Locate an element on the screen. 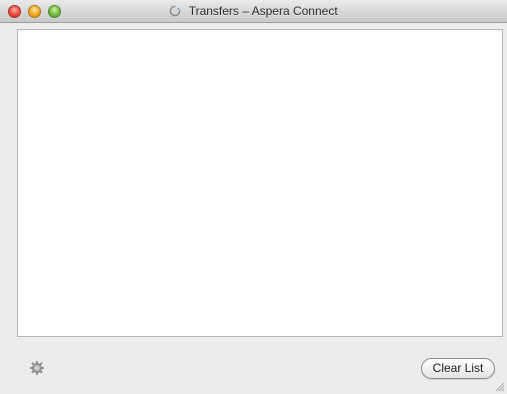 The height and width of the screenshot is (394, 507). settings-button is located at coordinates (37, 368).